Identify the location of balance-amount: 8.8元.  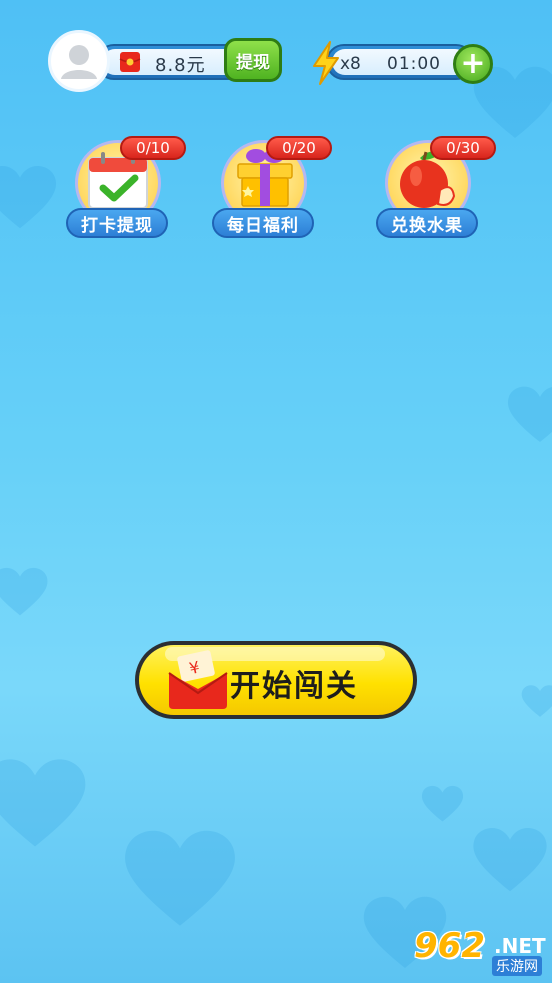
(180, 65).